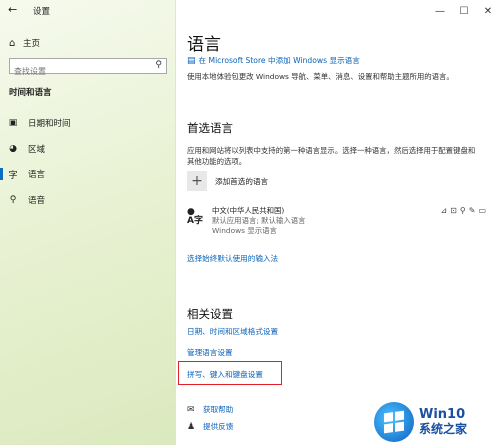 The height and width of the screenshot is (445, 500). I want to click on search-icon: ⚲, so click(158, 65).